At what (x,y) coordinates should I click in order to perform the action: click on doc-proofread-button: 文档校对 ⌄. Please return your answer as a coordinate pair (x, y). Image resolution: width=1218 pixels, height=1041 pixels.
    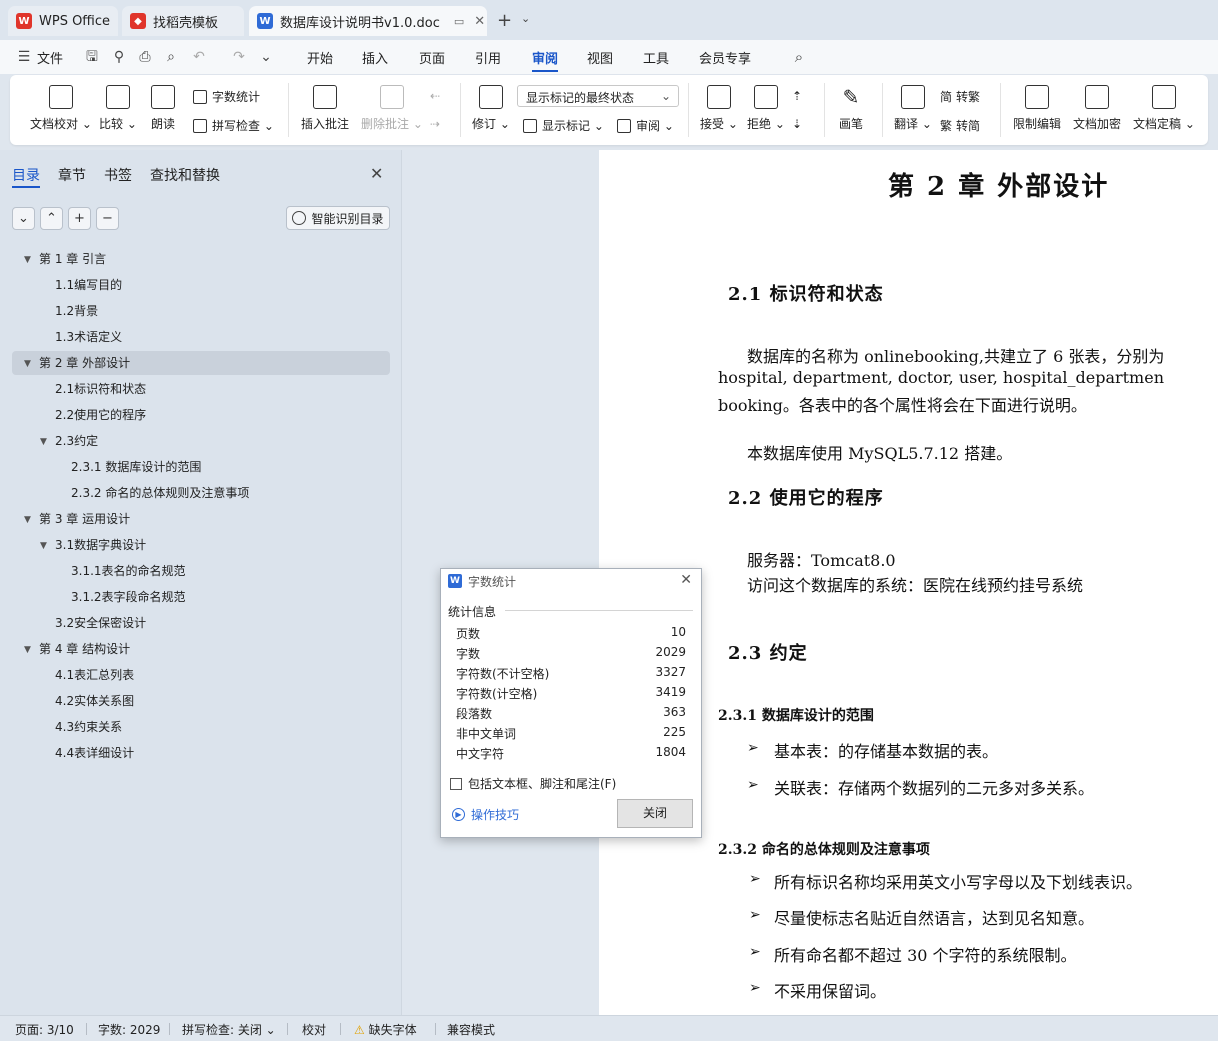
    Looking at the image, I should click on (61, 108).